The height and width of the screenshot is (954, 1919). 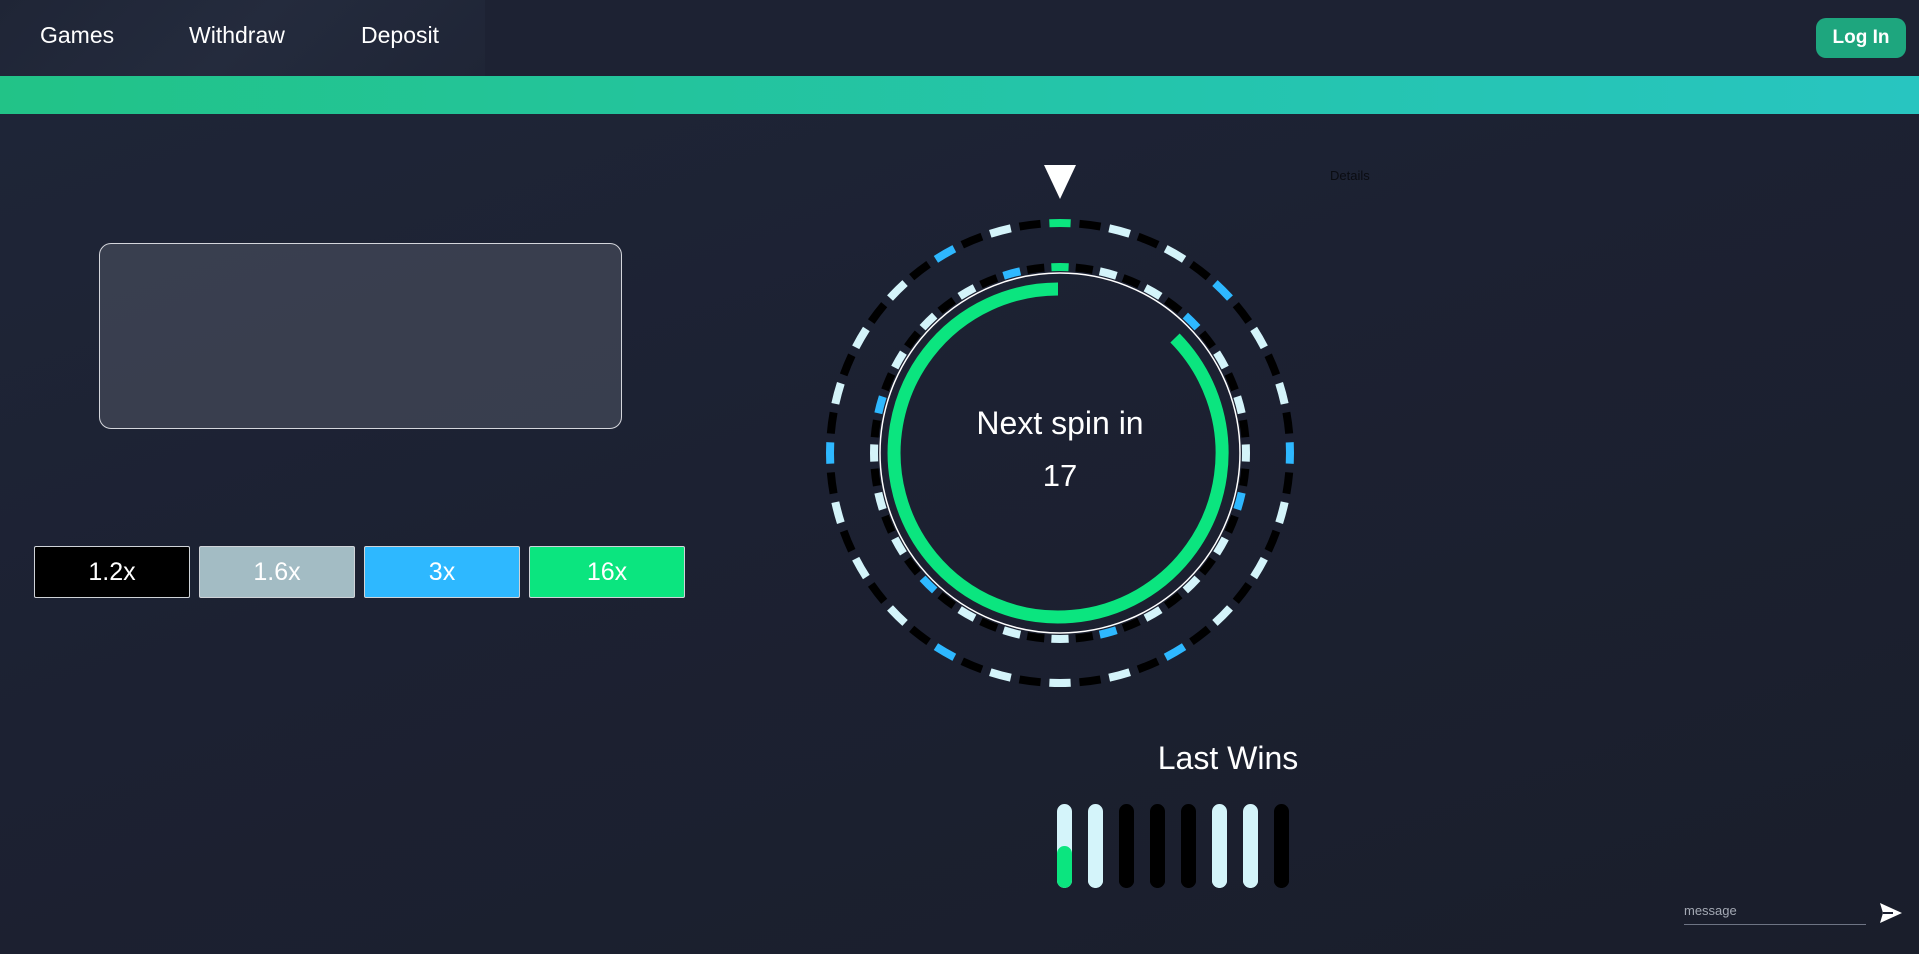 I want to click on multiplier-3x-button: 3x, so click(x=442, y=572).